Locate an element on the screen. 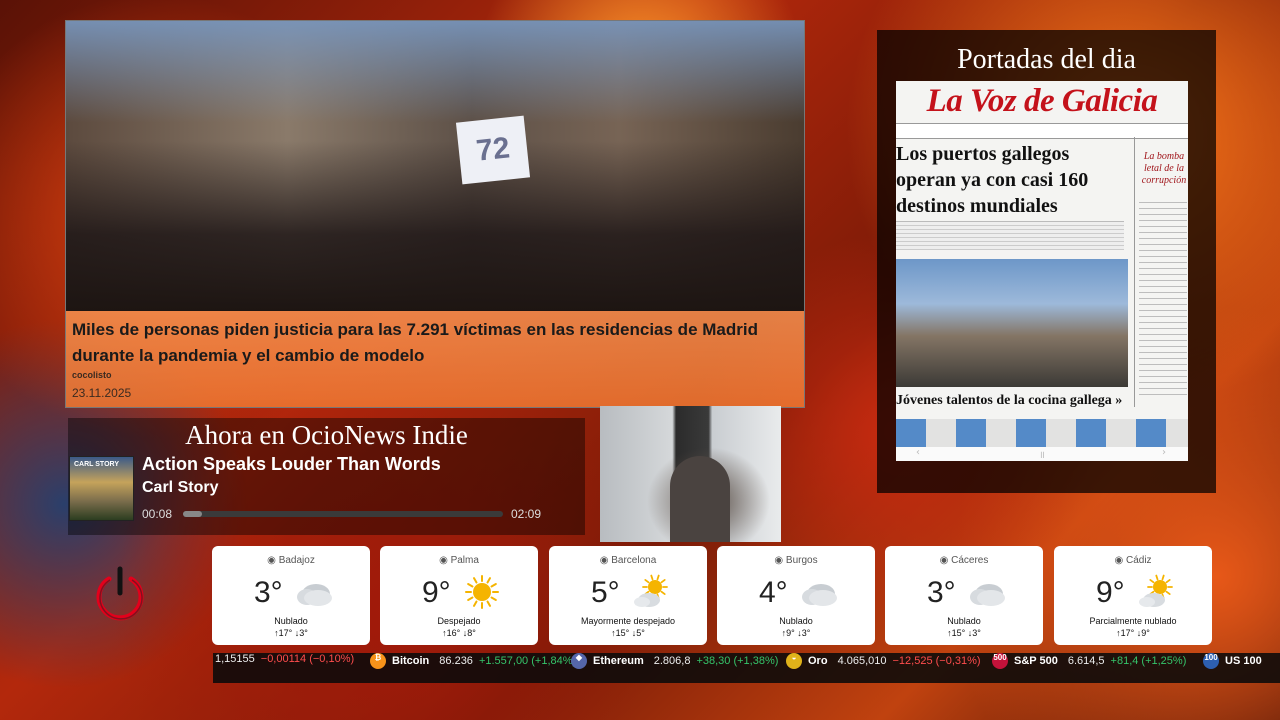  pager-indicator: ॥ is located at coordinates (1042, 454).